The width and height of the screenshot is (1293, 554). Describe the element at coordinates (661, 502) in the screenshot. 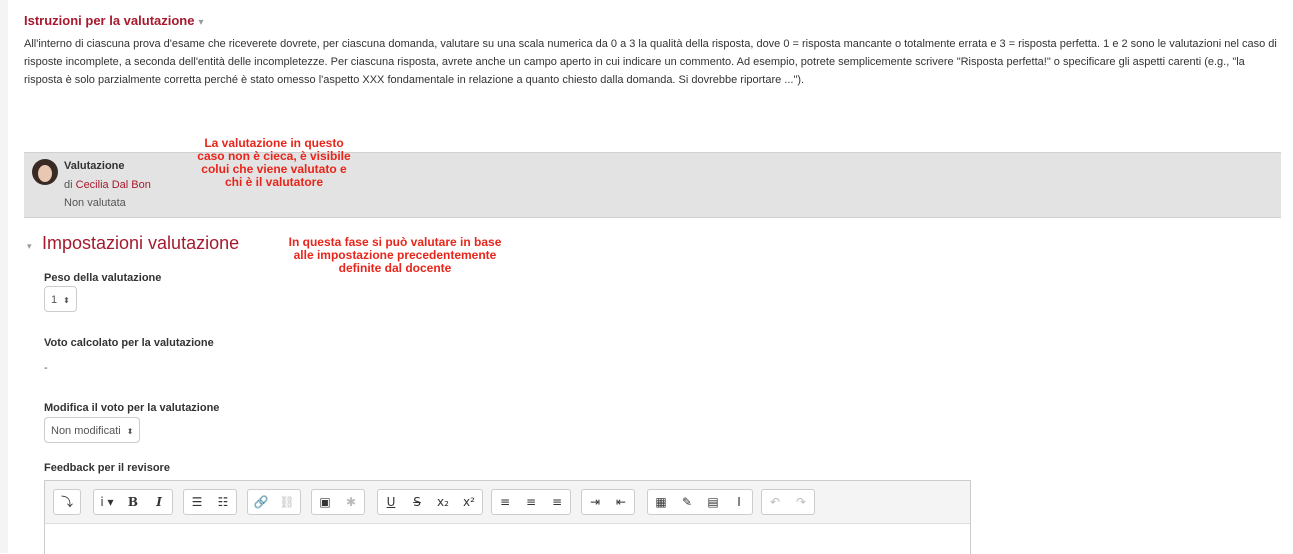

I see `equation-button: ▦` at that location.